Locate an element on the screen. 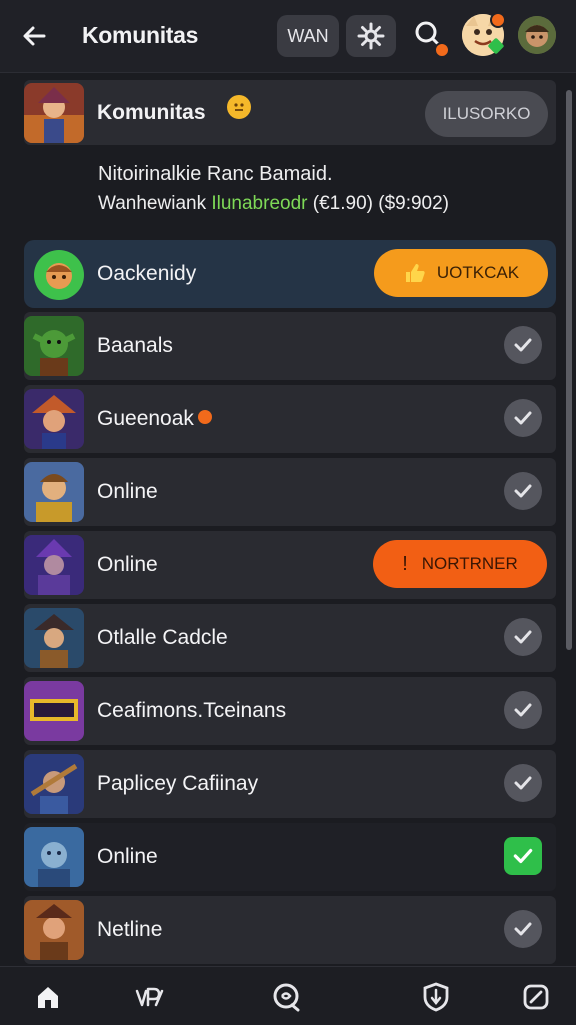 The height and width of the screenshot is (1025, 576). item-label: Baanals is located at coordinates (135, 345).